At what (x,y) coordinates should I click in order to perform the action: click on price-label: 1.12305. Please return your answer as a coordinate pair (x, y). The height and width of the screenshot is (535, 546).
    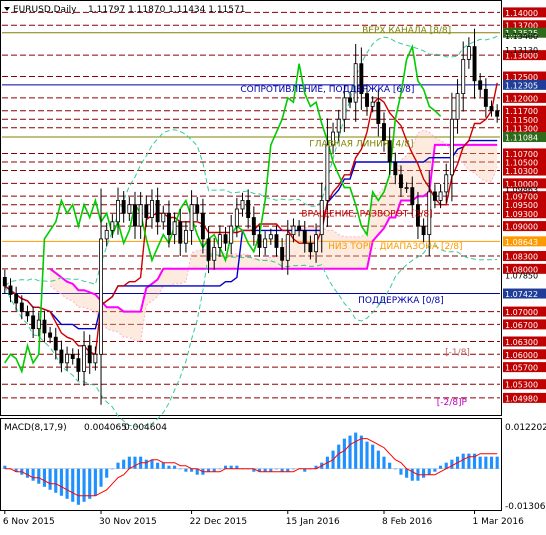
    Looking at the image, I should click on (521, 85).